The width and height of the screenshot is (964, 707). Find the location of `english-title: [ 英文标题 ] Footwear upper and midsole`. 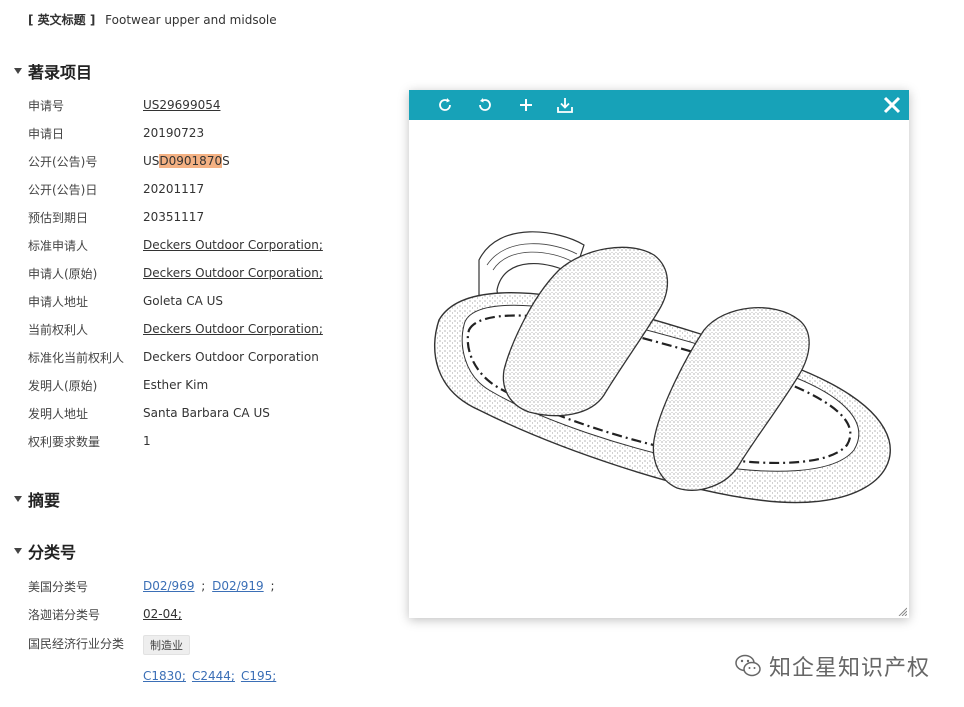

english-title: [ 英文标题 ] Footwear upper and midsole is located at coordinates (152, 19).